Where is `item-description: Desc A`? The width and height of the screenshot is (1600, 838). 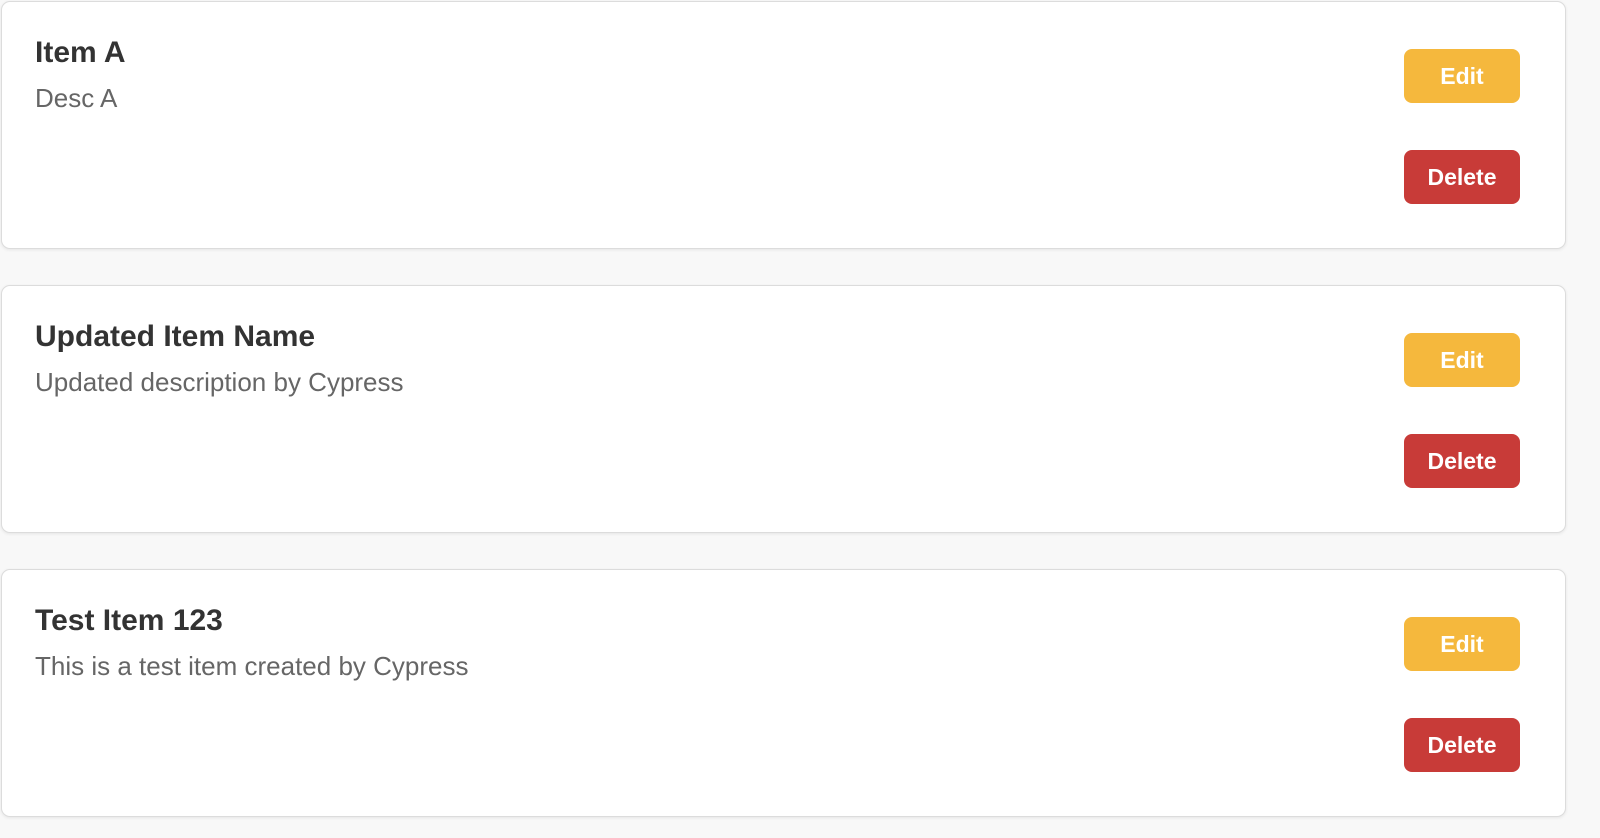
item-description: Desc A is located at coordinates (76, 98).